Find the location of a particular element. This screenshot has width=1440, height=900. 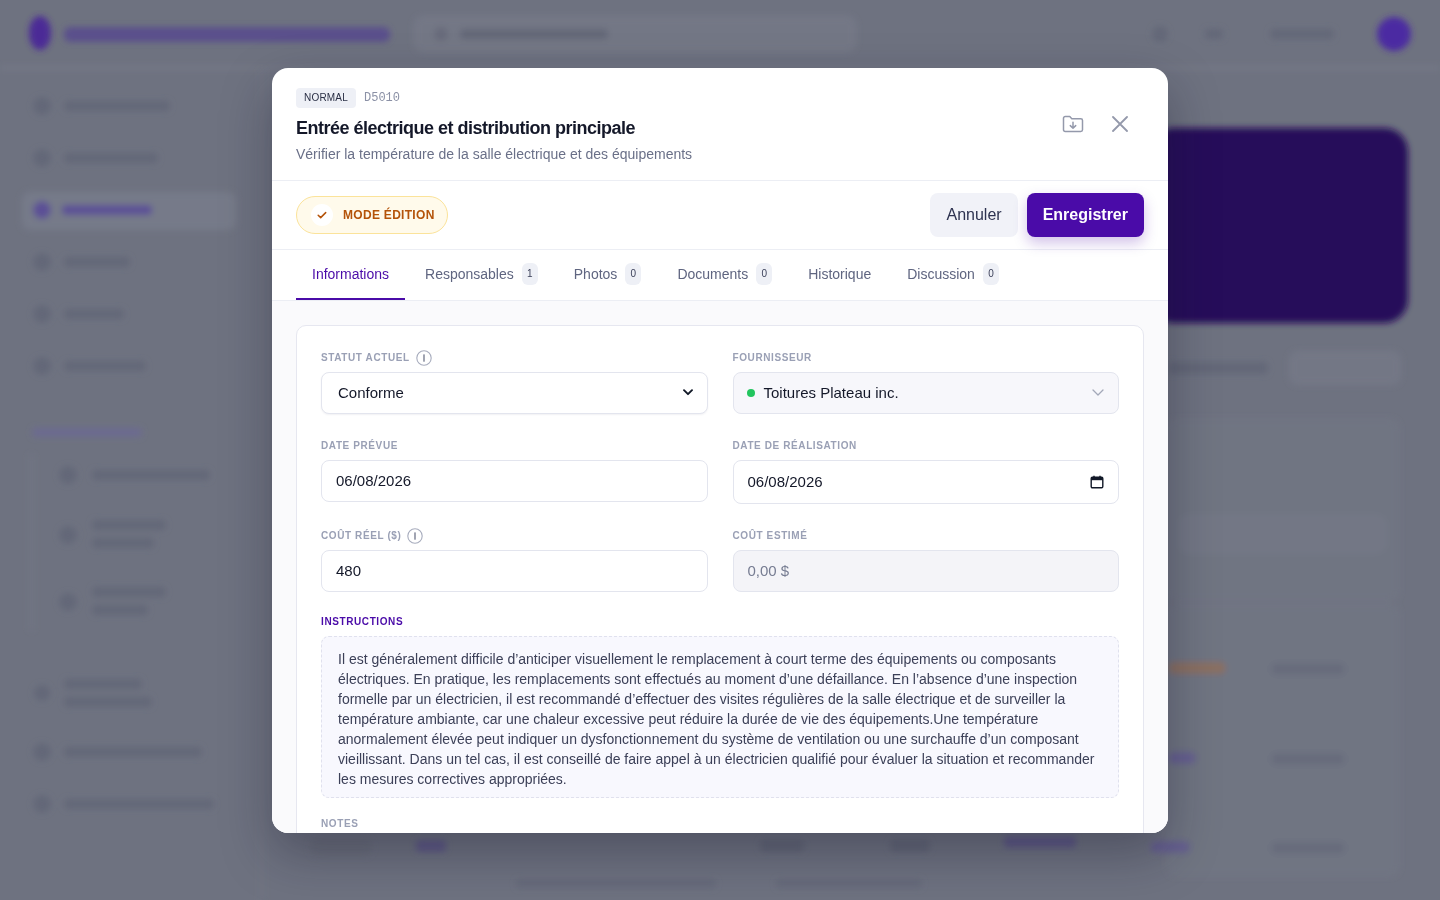

dialog-subtitle: Vérifier la température de la salle électrique et des équipements is located at coordinates (494, 154).